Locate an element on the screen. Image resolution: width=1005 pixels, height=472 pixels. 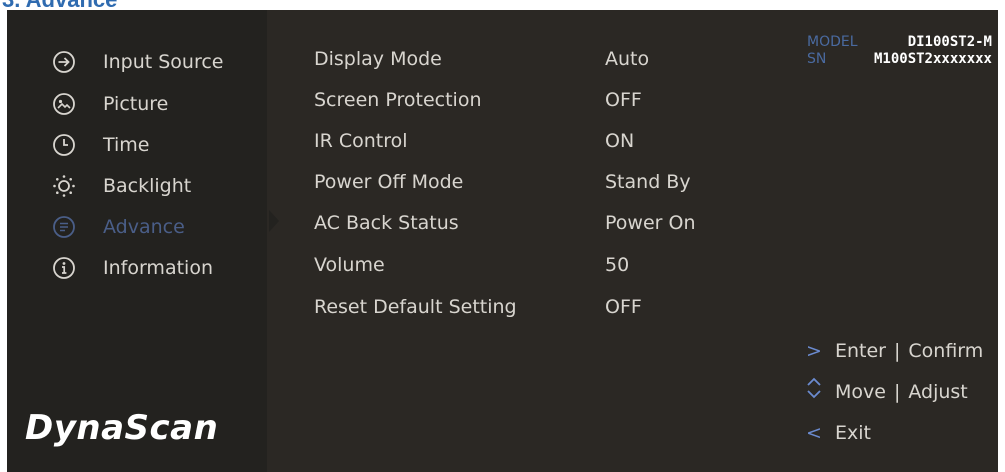
sidebar-item-picture: Picture is located at coordinates (156, 104).